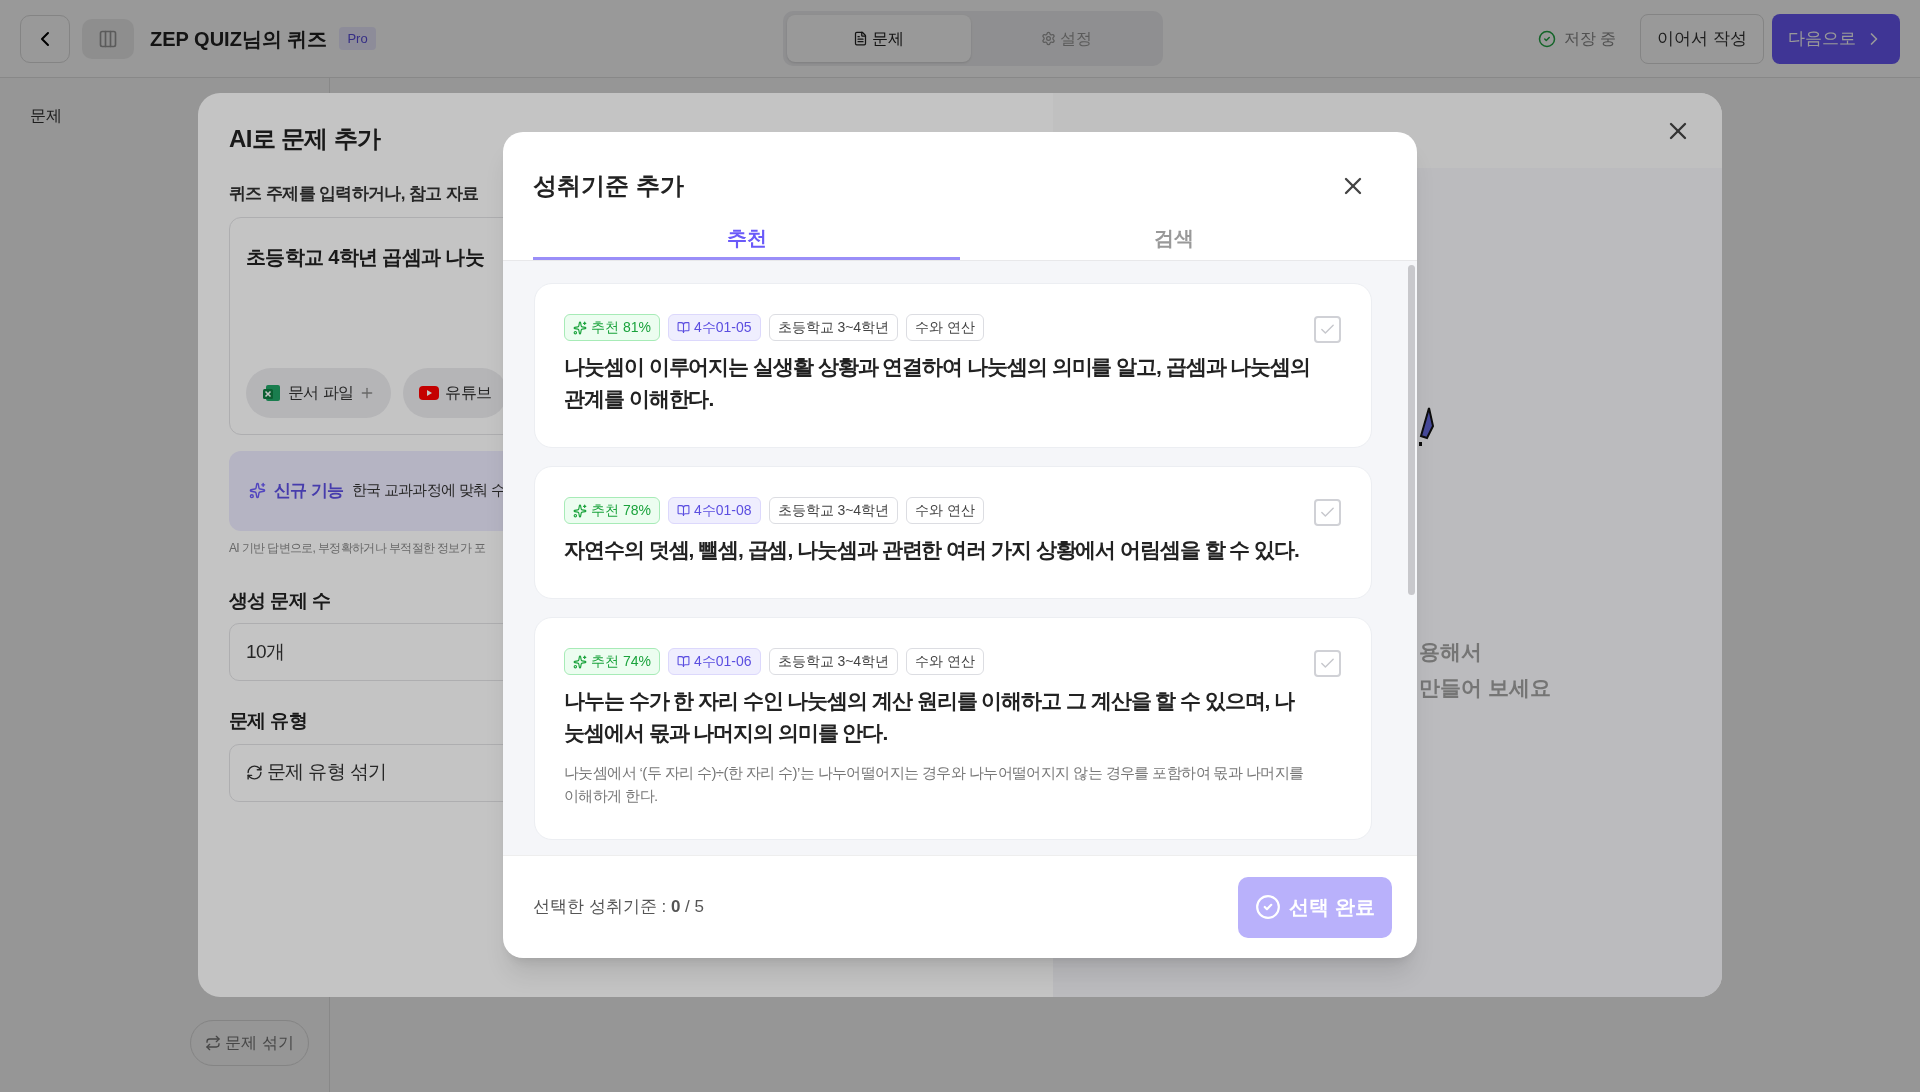 This screenshot has width=1920, height=1092. I want to click on code-badge: 4수01-08, so click(714, 510).